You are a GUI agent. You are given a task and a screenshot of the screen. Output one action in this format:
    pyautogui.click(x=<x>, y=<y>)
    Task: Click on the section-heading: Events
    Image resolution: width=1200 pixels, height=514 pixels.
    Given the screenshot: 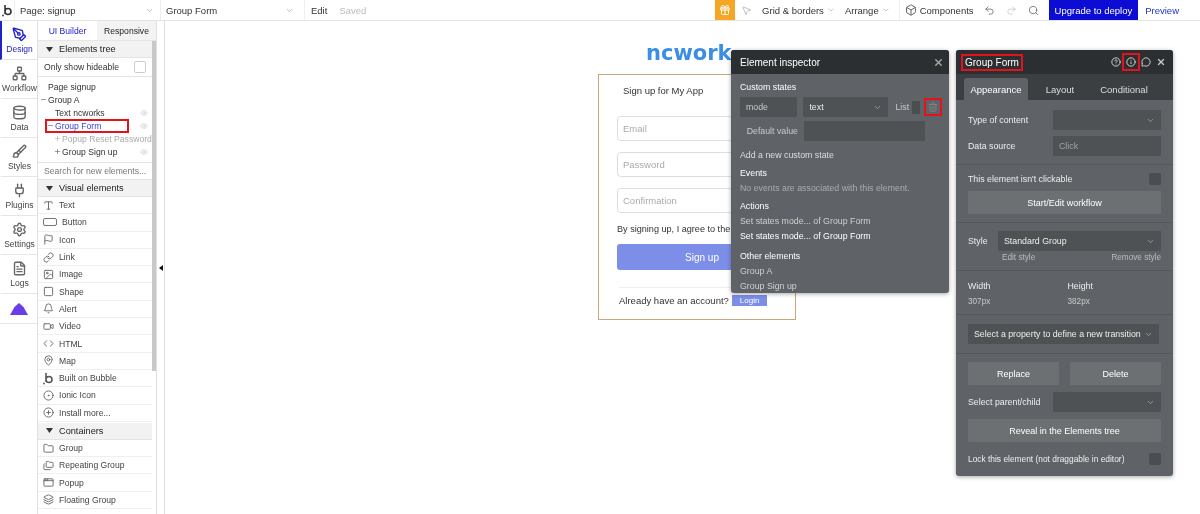 What is the action you would take?
    pyautogui.click(x=754, y=173)
    